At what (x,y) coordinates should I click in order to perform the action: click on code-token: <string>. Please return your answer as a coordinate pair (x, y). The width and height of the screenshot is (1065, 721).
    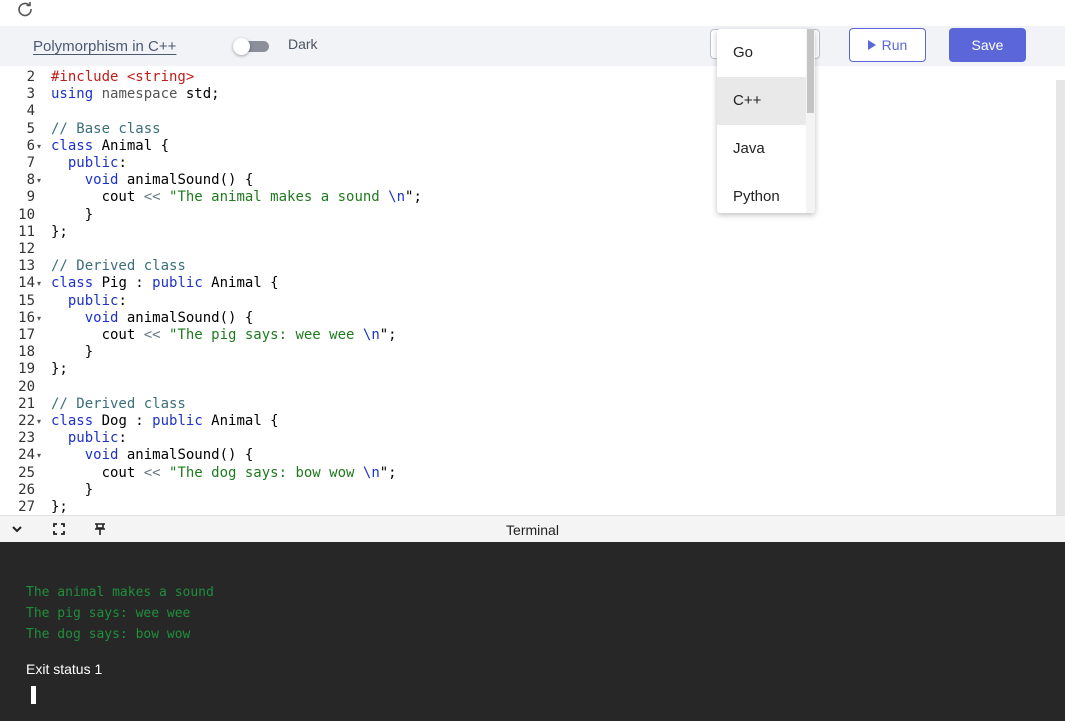
    Looking at the image, I should click on (160, 77).